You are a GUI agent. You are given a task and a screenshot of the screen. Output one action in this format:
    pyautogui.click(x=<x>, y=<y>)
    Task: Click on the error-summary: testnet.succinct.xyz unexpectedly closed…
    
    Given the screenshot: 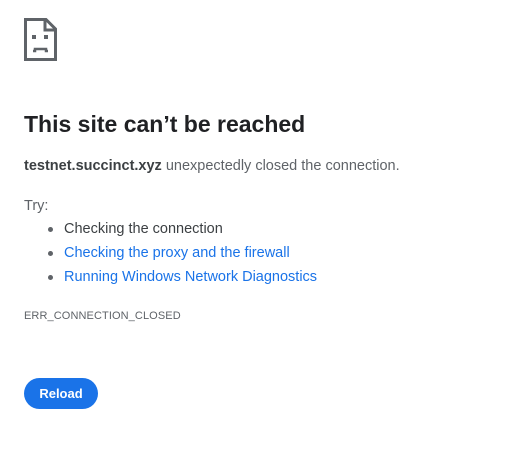 What is the action you would take?
    pyautogui.click(x=212, y=166)
    